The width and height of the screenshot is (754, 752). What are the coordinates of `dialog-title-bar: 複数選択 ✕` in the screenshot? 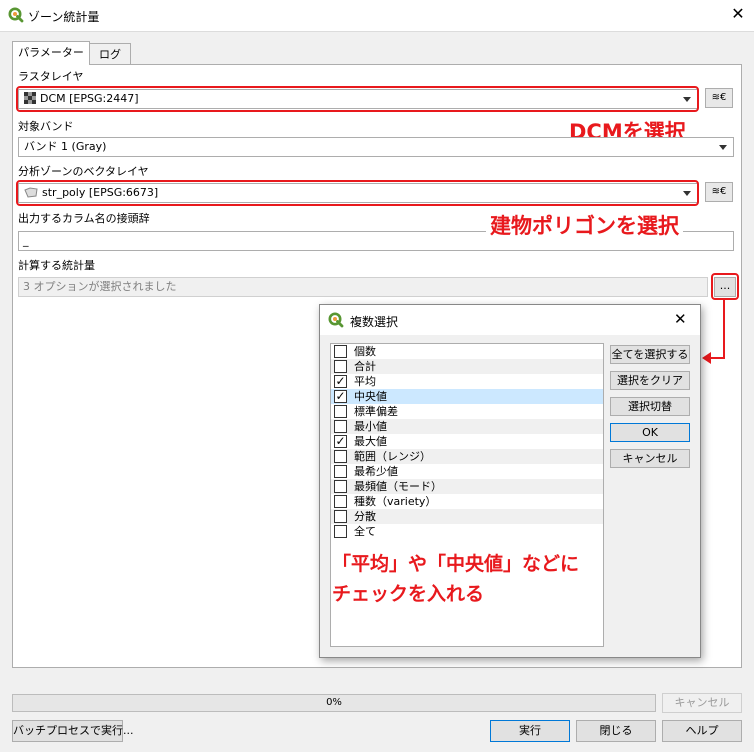 It's located at (510, 320).